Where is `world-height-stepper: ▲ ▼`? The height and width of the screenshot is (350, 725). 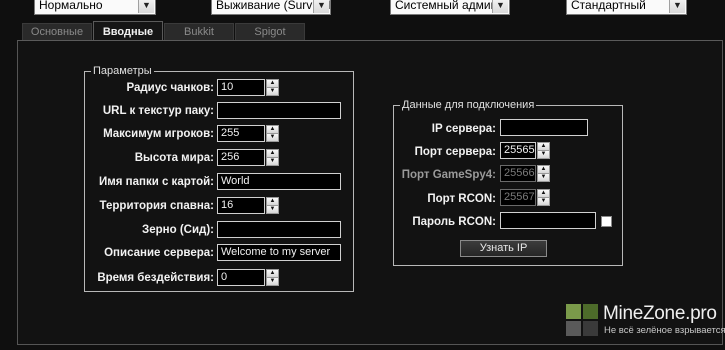
world-height-stepper: ▲ ▼ is located at coordinates (272, 157).